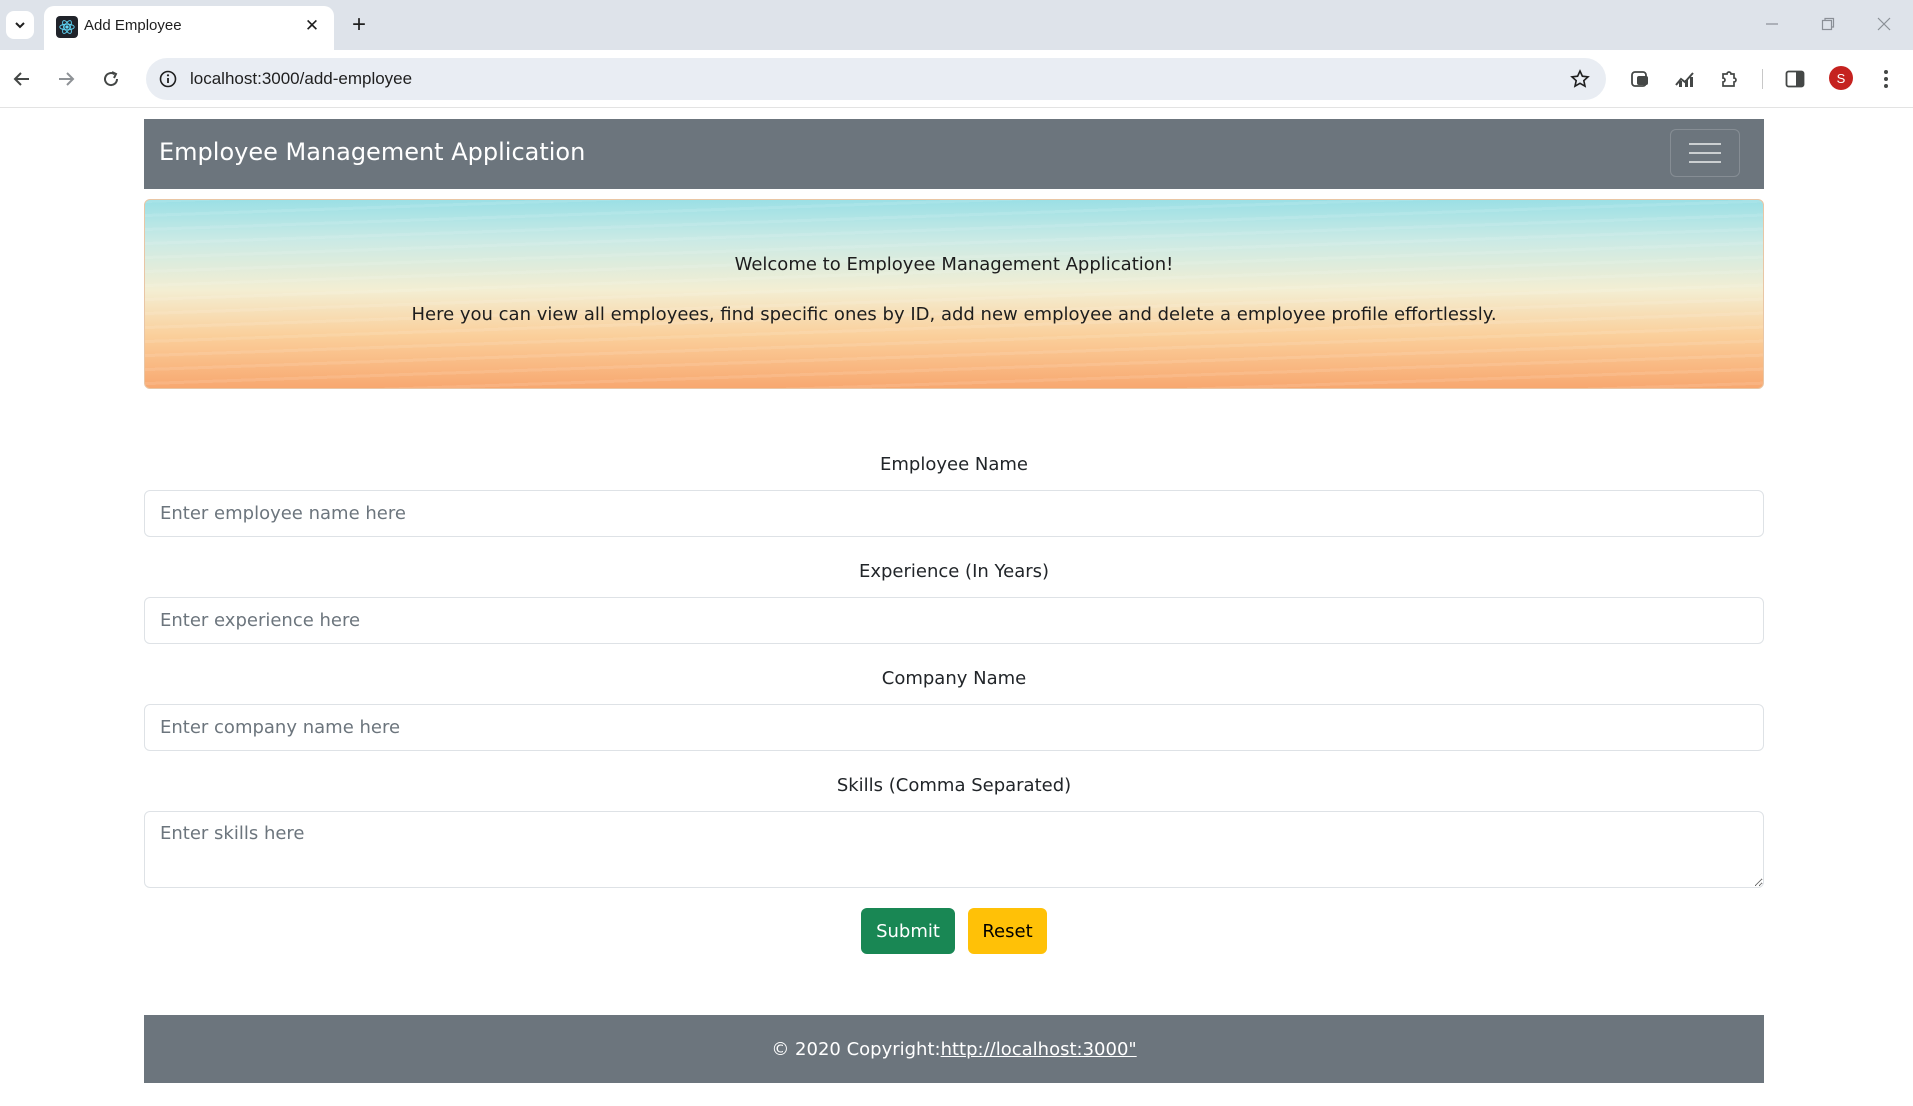  Describe the element at coordinates (133, 25) in the screenshot. I see `tab-title: Add Employee` at that location.